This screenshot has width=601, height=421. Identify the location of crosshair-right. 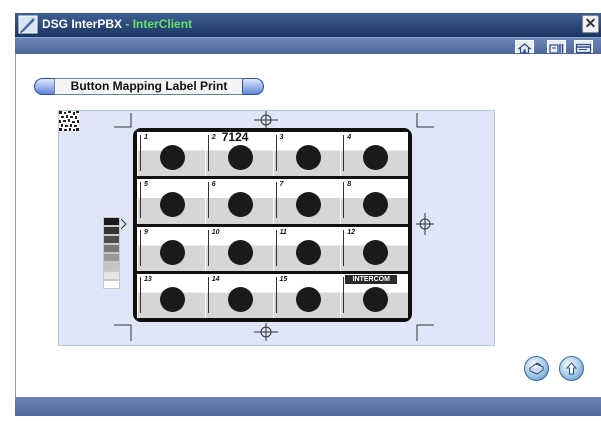
(425, 224).